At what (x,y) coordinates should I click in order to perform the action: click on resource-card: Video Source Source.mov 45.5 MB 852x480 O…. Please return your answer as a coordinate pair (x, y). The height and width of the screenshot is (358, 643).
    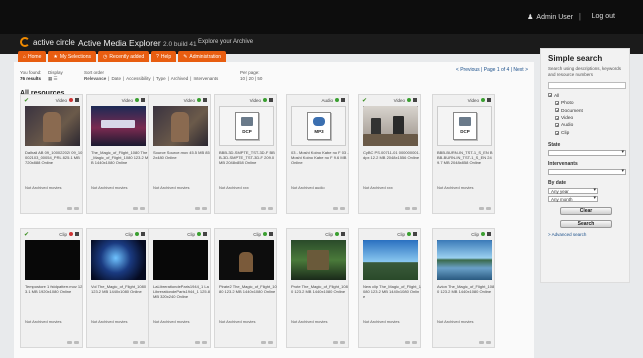
    Looking at the image, I should click on (179, 154).